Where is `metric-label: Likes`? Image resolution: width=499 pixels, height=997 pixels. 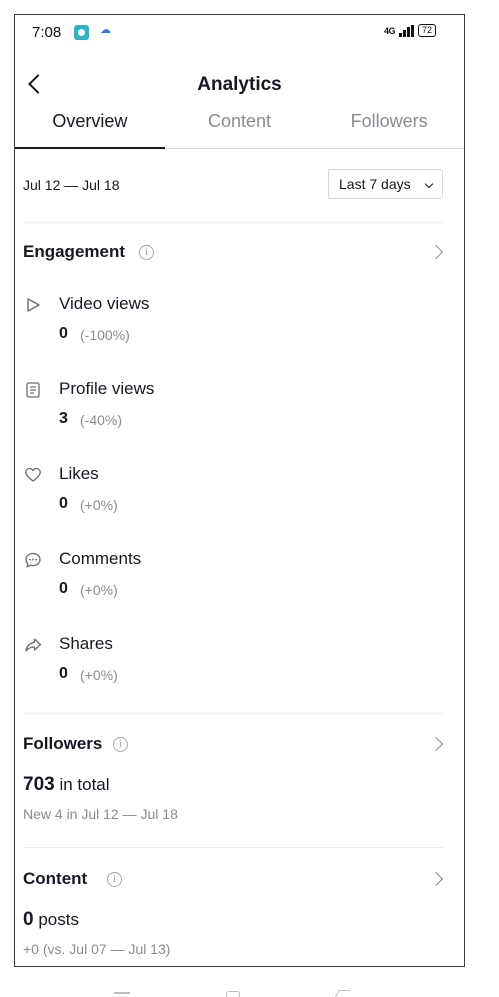
metric-label: Likes is located at coordinates (79, 473).